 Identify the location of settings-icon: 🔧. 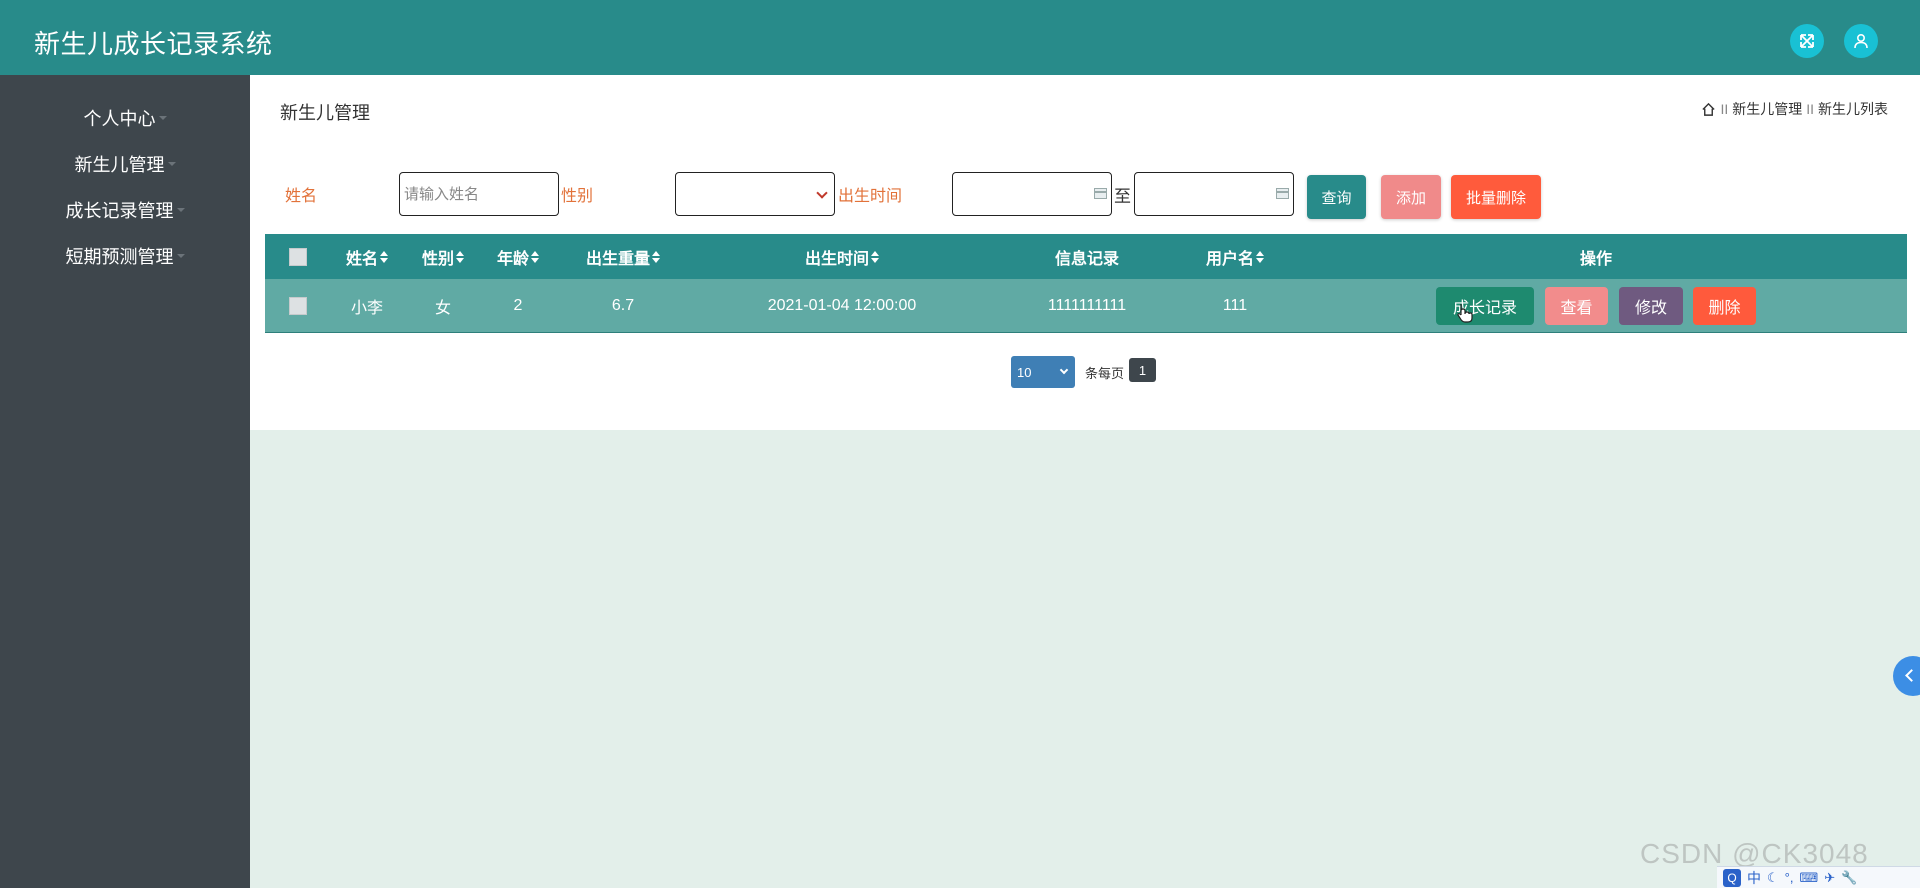
(1849, 878).